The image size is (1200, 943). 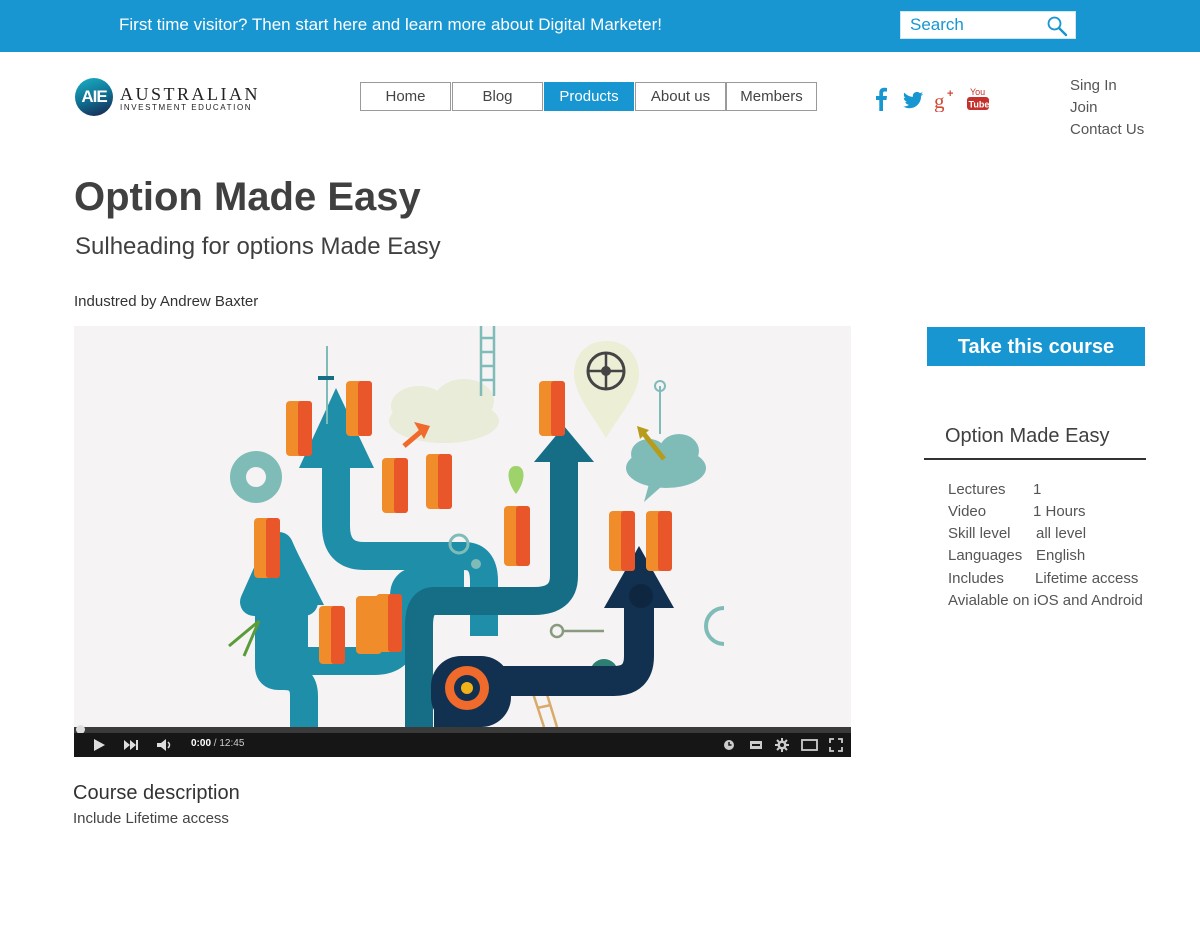 I want to click on time-display: 0:00 / 12:45, so click(x=218, y=743).